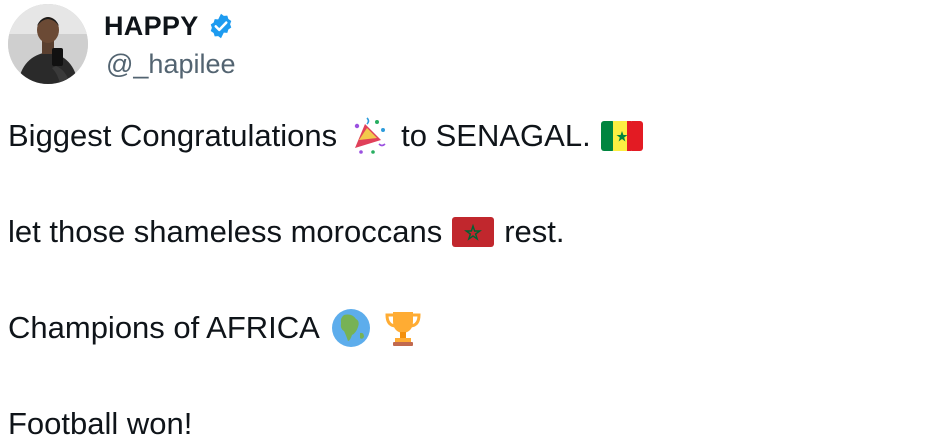 The height and width of the screenshot is (446, 940). I want to click on user-handle: @_hapilee, so click(171, 64).